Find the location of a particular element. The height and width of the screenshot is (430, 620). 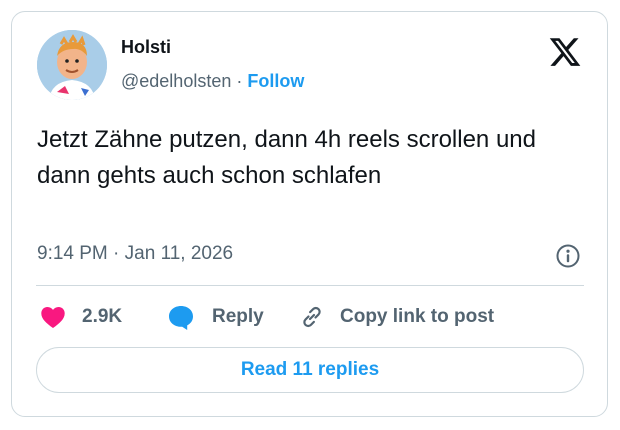

like-button: 2.9K is located at coordinates (81, 317).